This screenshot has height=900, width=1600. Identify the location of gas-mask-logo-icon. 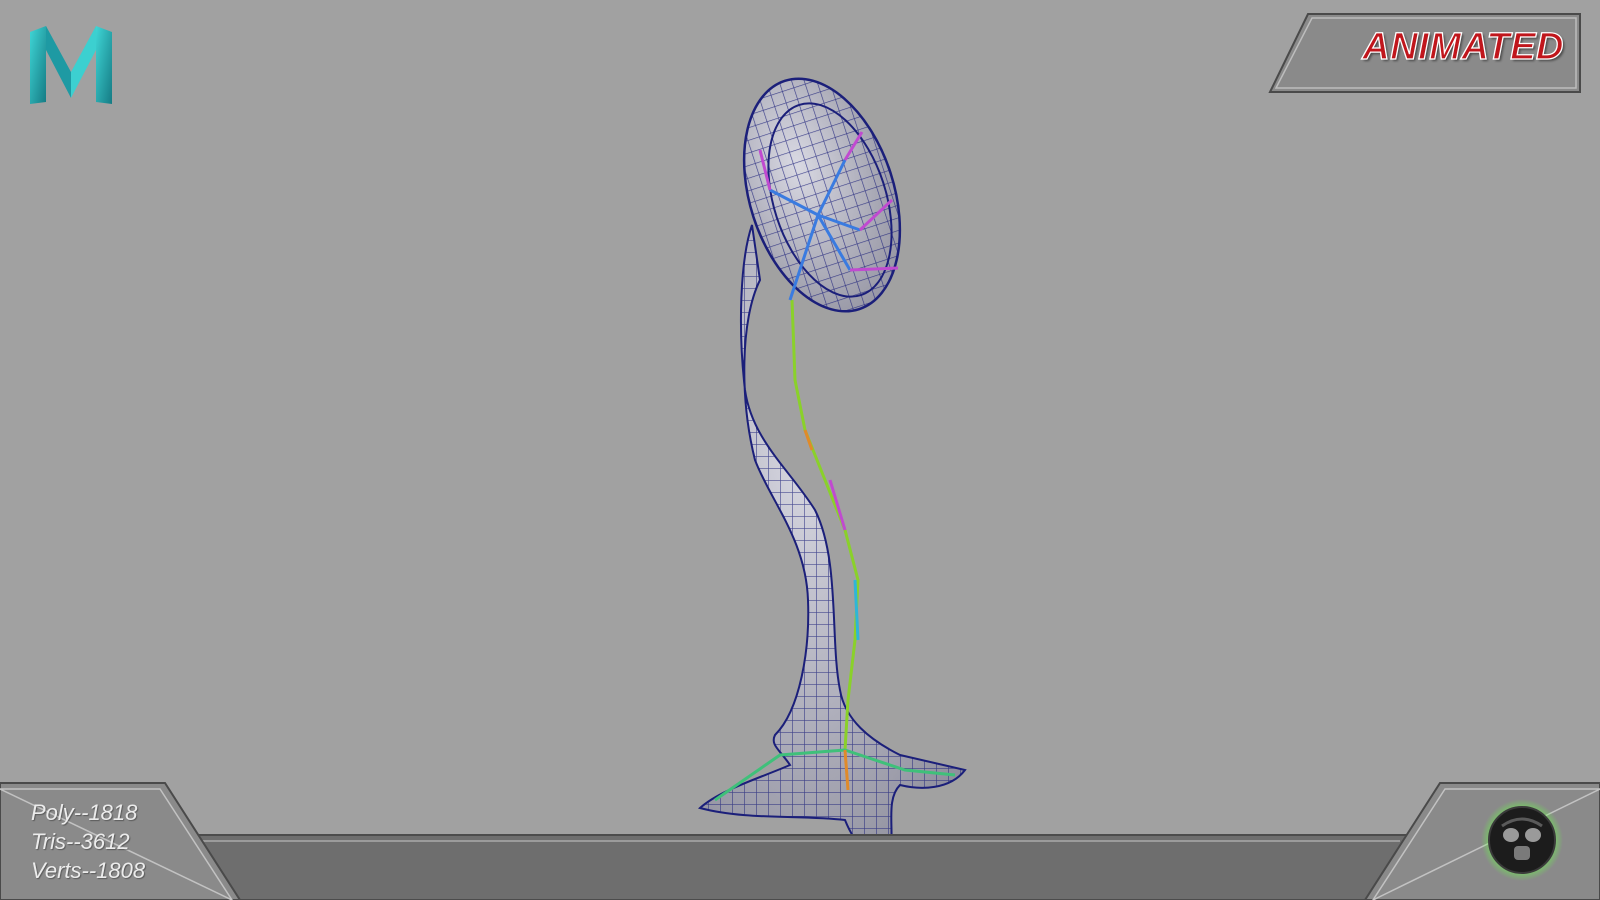
(1522, 840).